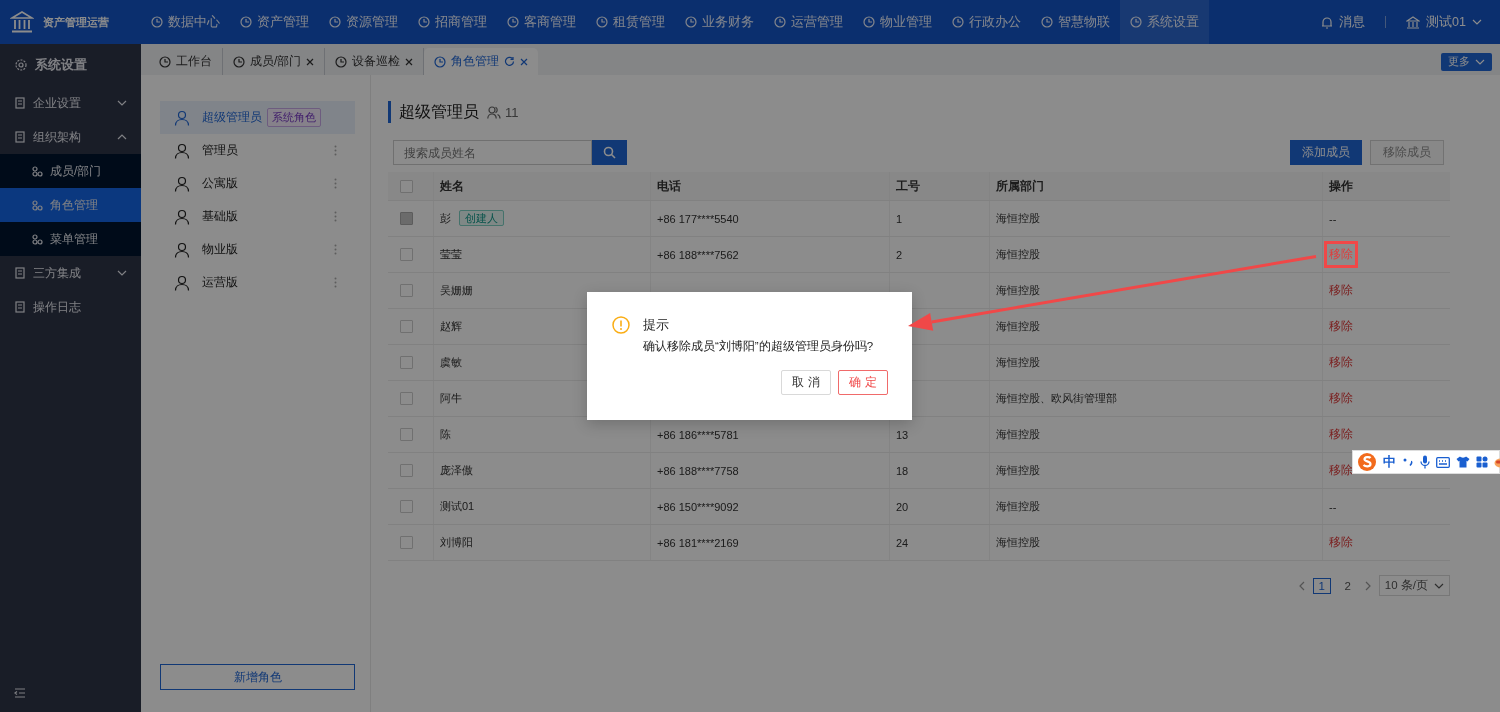 Image resolution: width=1500 pixels, height=712 pixels. I want to click on sidebar-item: 操作日志, so click(70, 307).